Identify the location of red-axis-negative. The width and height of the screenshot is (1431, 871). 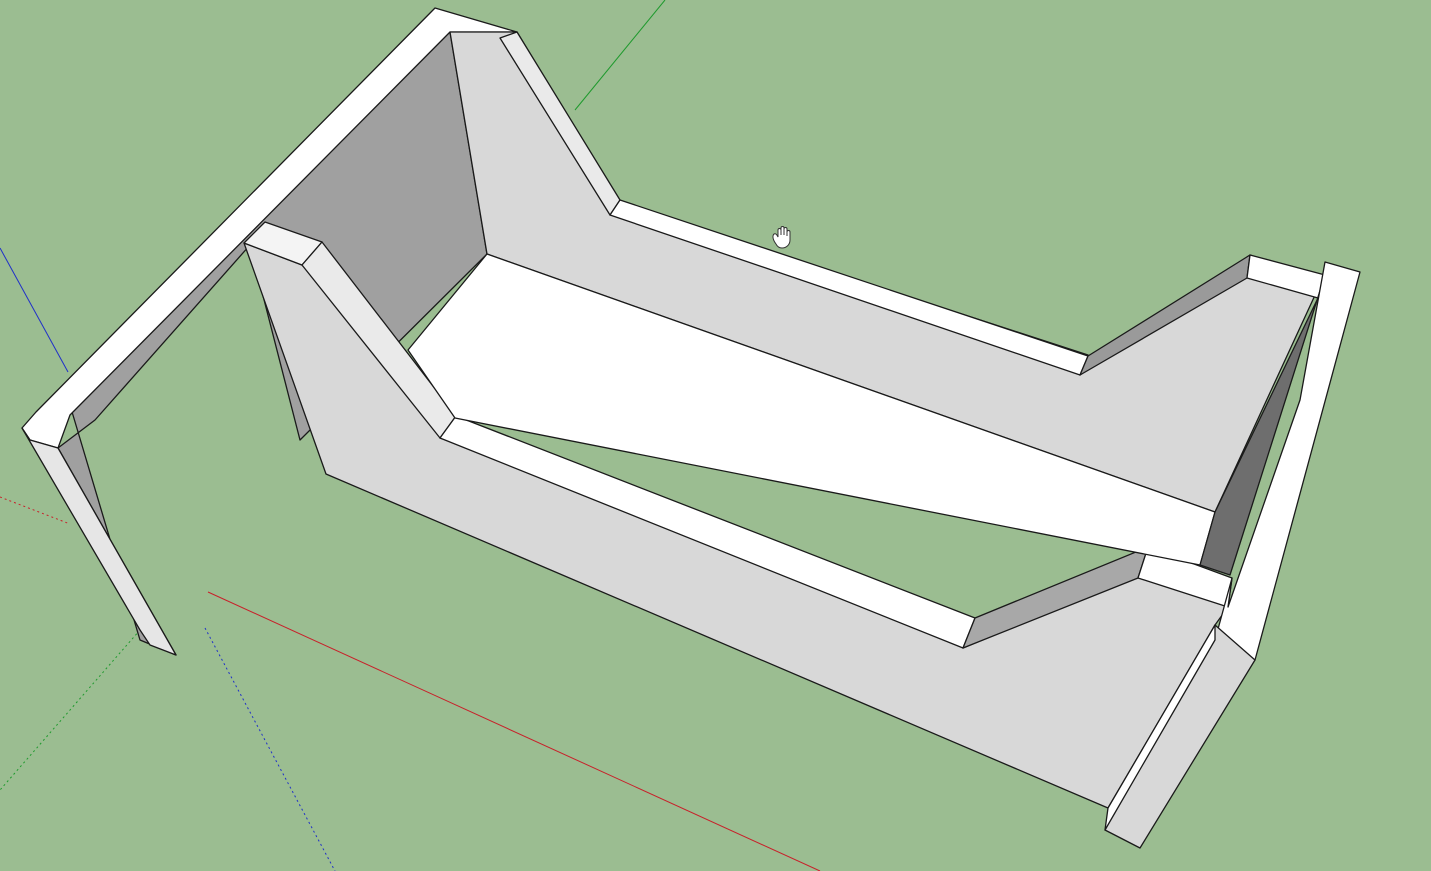
(35, 510).